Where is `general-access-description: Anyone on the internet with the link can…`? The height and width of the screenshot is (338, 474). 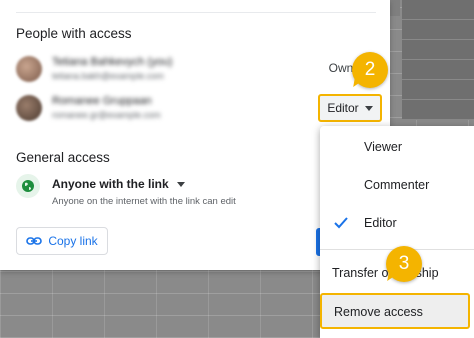
general-access-description: Anyone on the internet with the link can… is located at coordinates (144, 201).